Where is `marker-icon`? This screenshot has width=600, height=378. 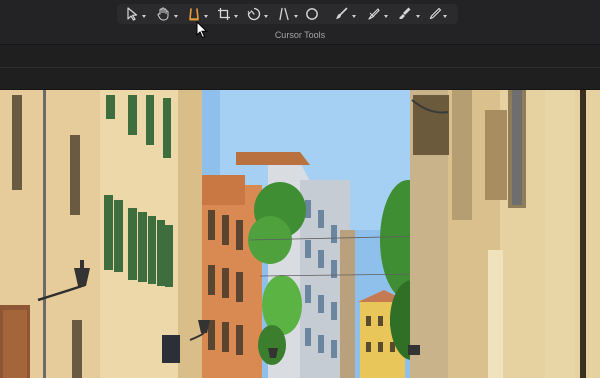
marker-icon is located at coordinates (405, 13).